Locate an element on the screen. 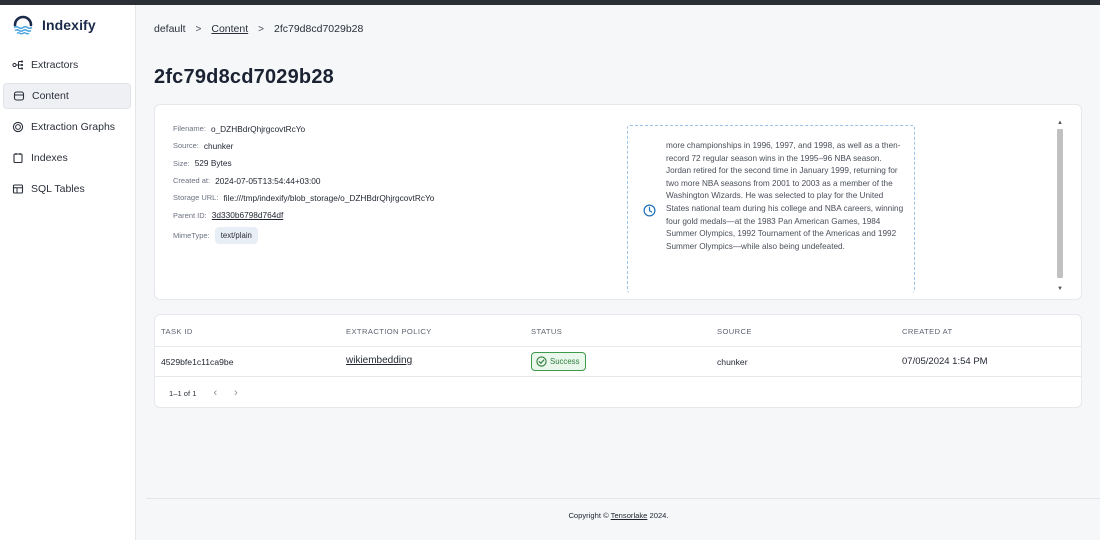  next-page-icon: › is located at coordinates (236, 393).